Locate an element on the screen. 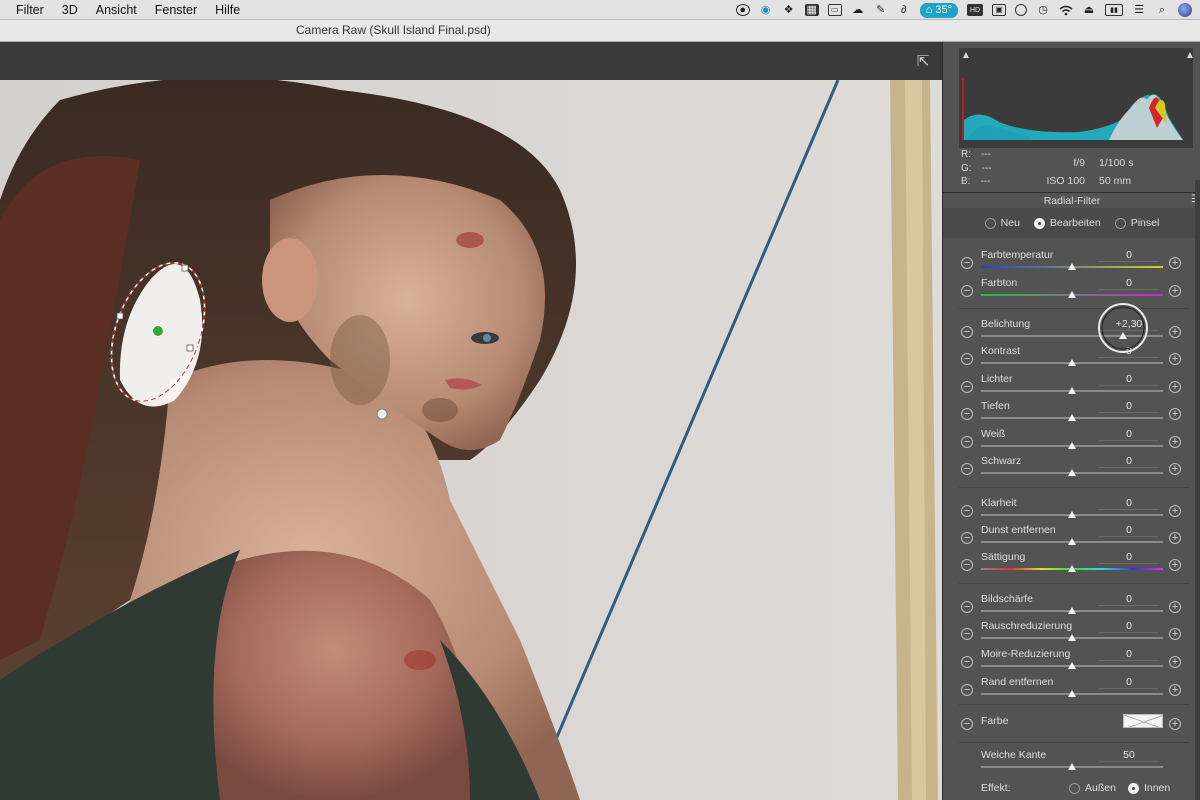 Image resolution: width=1200 pixels, height=800 pixels. cloud-icon: ☁ is located at coordinates (858, 10).